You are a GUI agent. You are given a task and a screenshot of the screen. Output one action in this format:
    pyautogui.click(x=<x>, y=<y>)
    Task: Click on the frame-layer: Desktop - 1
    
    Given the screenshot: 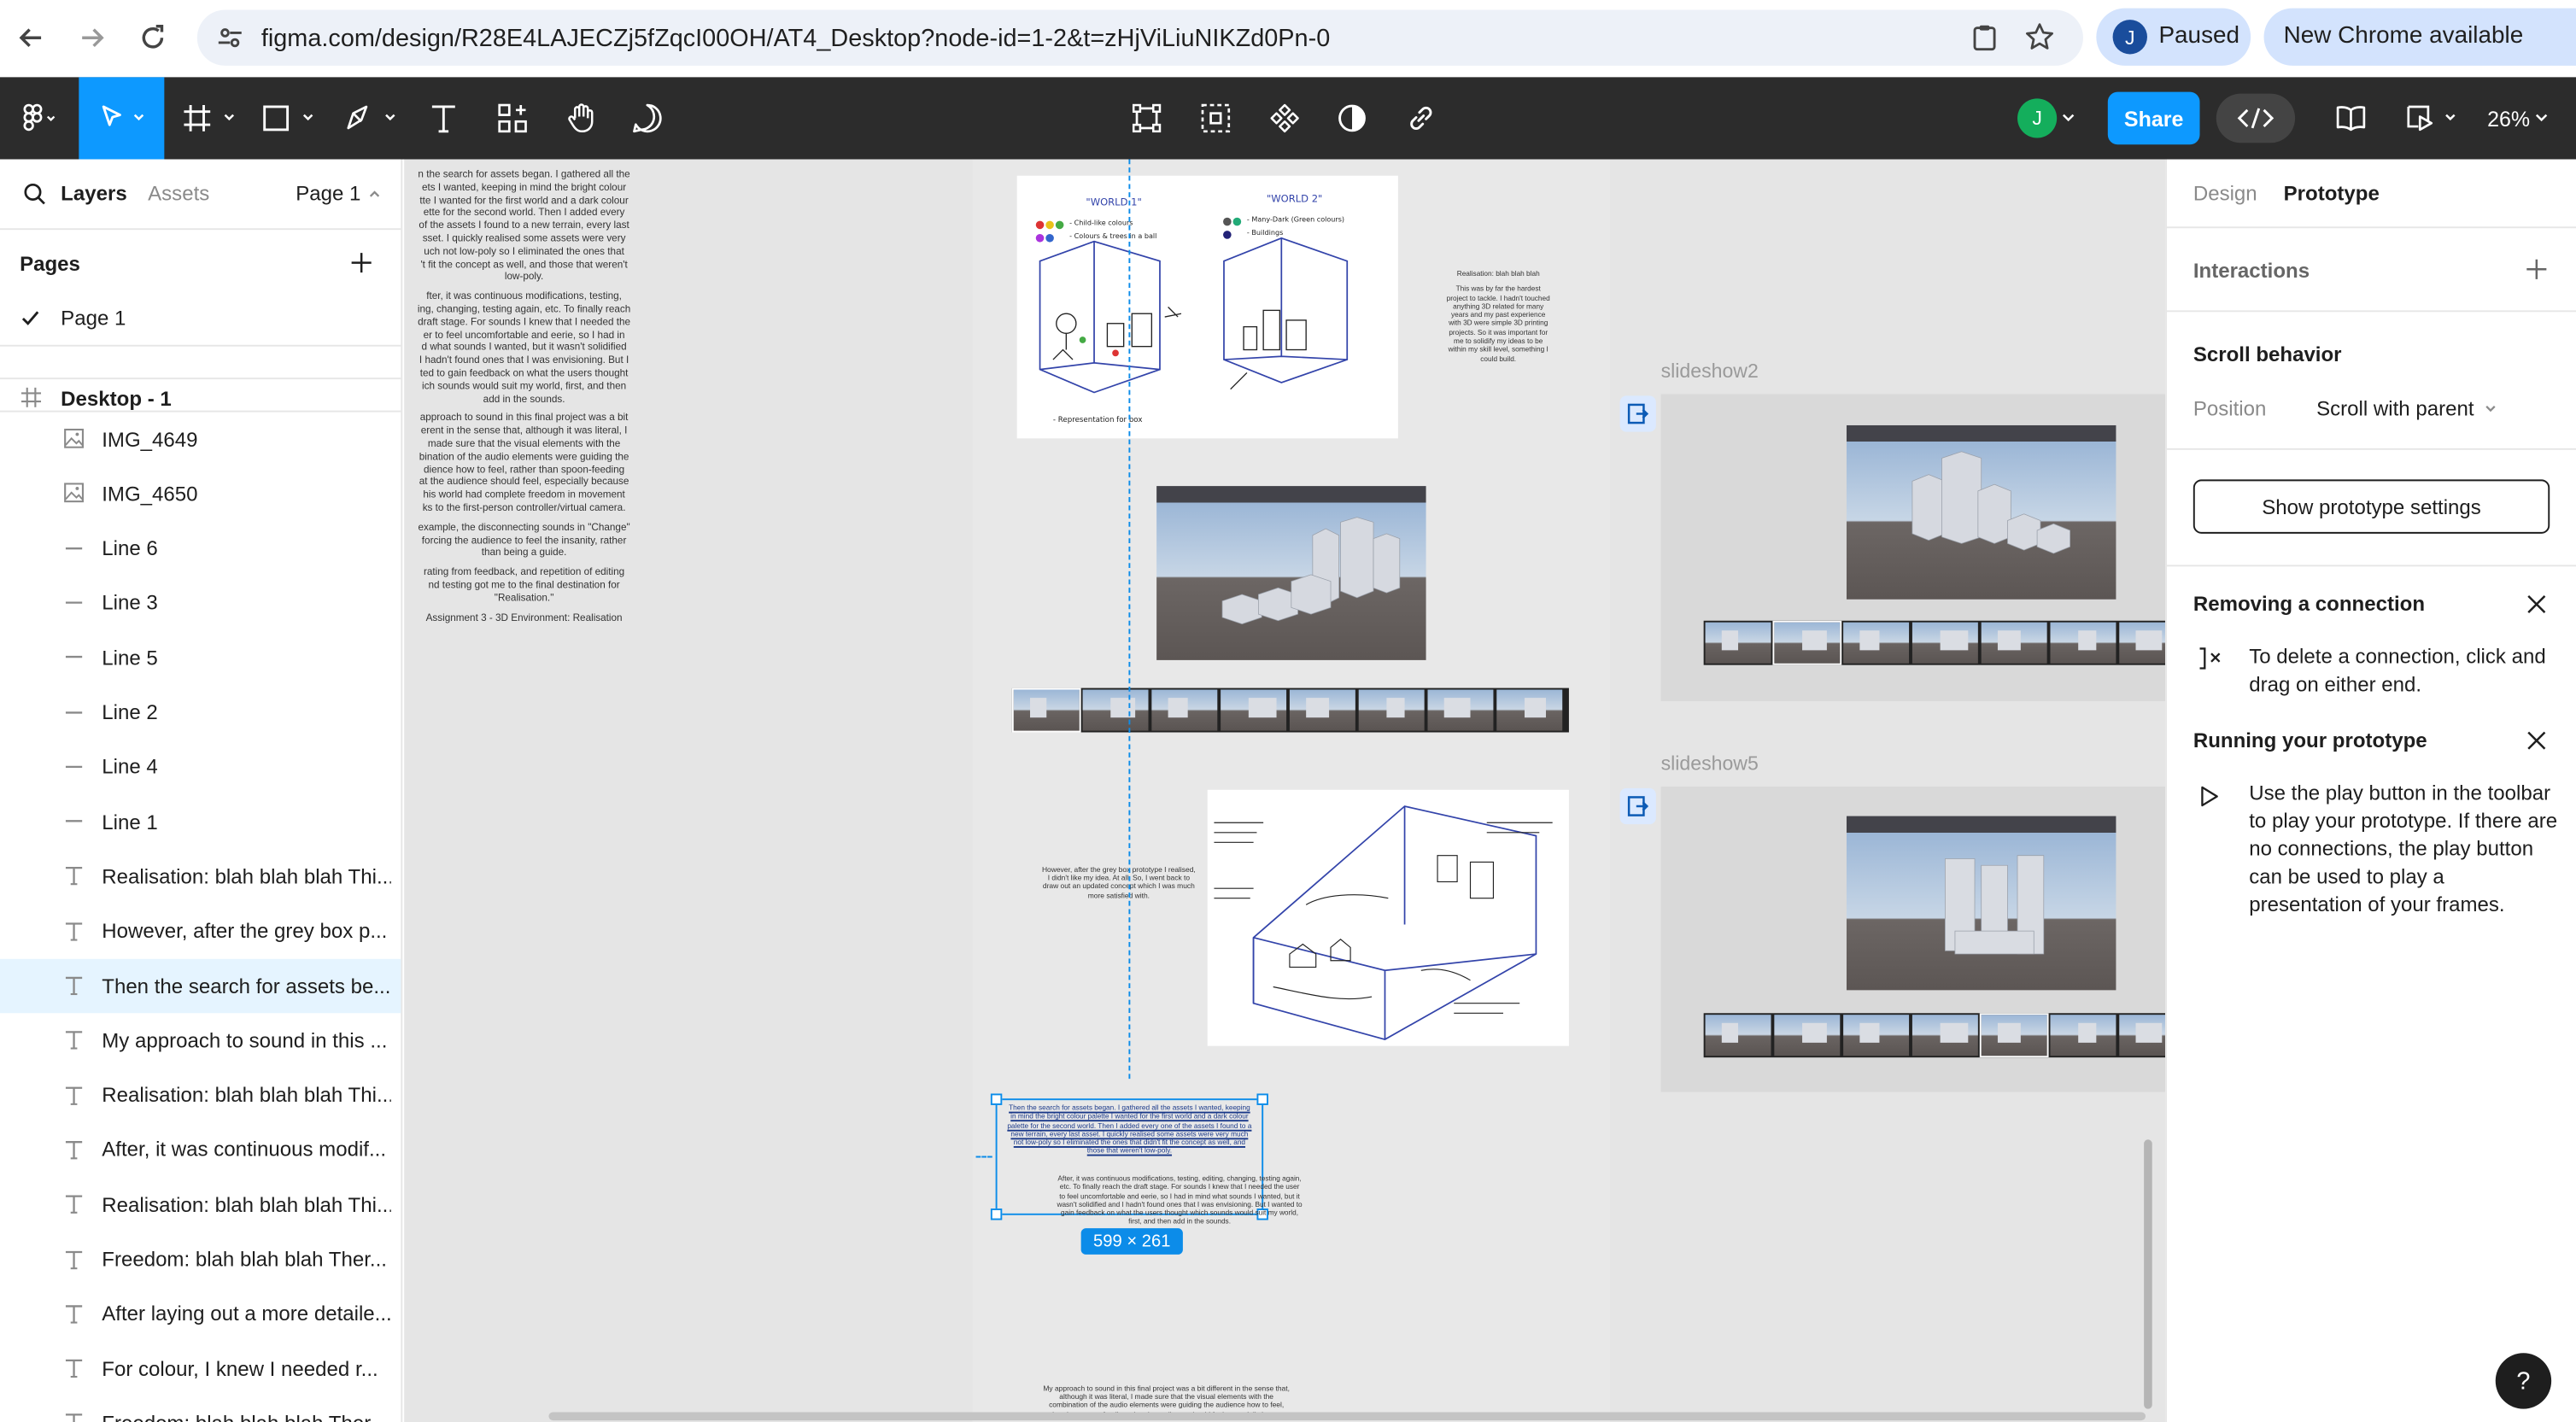 What is the action you would take?
    pyautogui.click(x=116, y=400)
    